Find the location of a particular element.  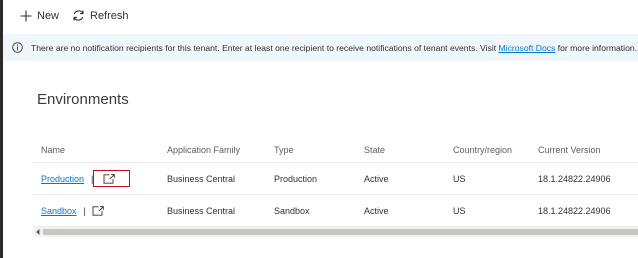

info-icon is located at coordinates (17, 47).